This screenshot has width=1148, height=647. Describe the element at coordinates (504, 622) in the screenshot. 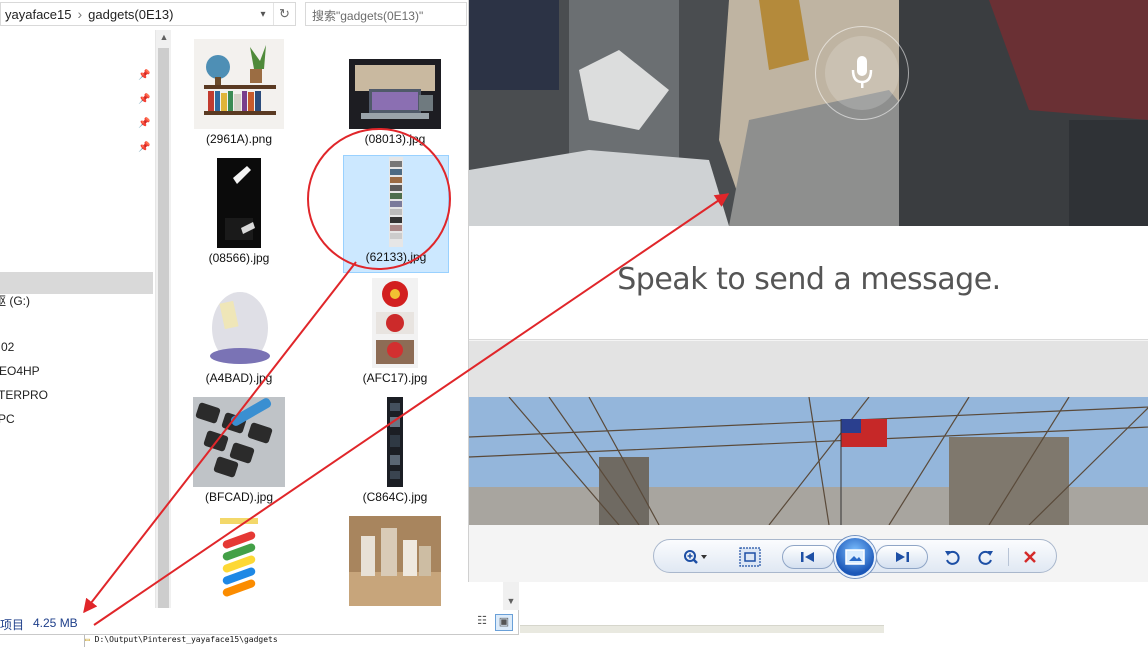

I see `large-icons-view-icon: ▣` at that location.